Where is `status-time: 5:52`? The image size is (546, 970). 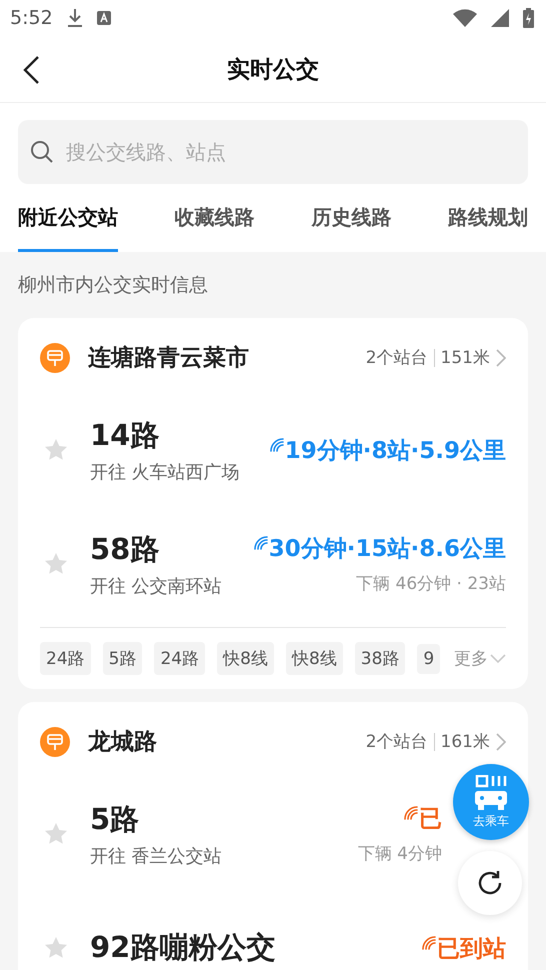
status-time: 5:52 is located at coordinates (31, 18).